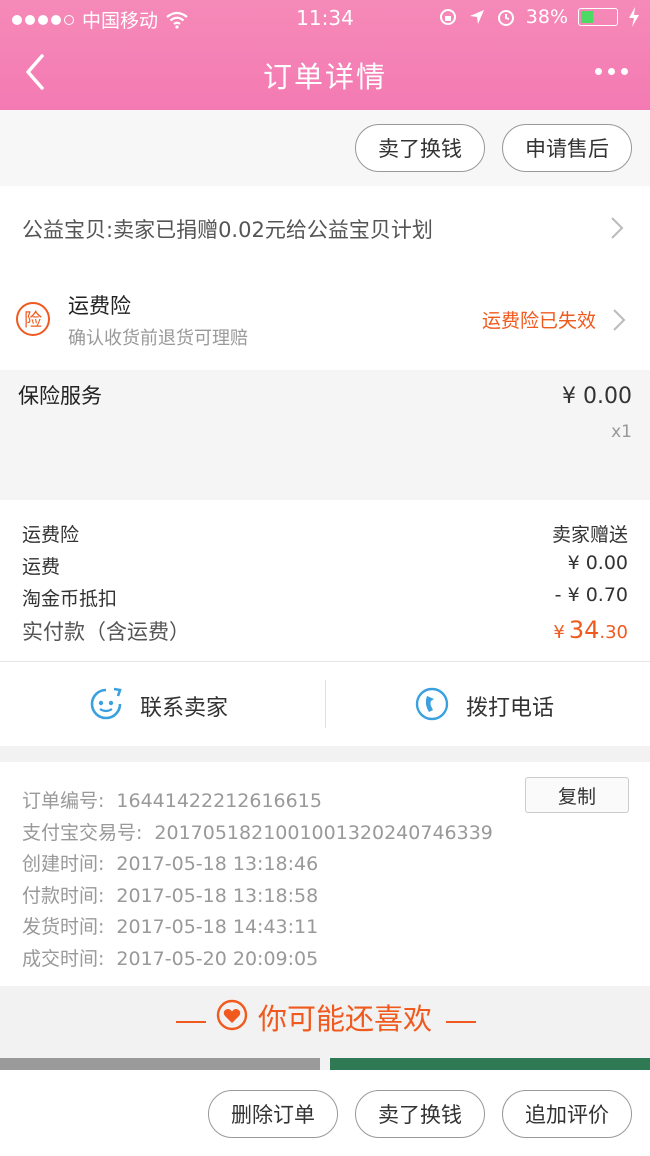 Image resolution: width=650 pixels, height=1156 pixels. I want to click on insurance-status-link: 运费险已失效, so click(539, 319).